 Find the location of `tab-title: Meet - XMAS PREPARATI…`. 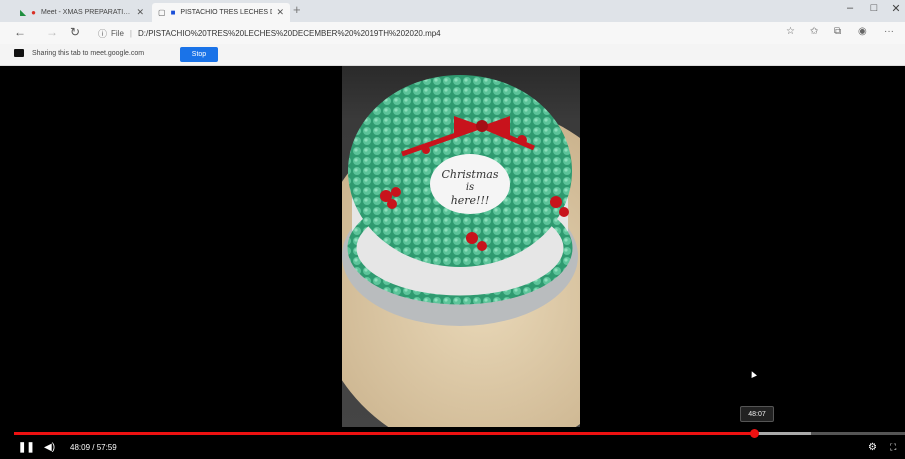

tab-title: Meet - XMAS PREPARATI… is located at coordinates (86, 12).